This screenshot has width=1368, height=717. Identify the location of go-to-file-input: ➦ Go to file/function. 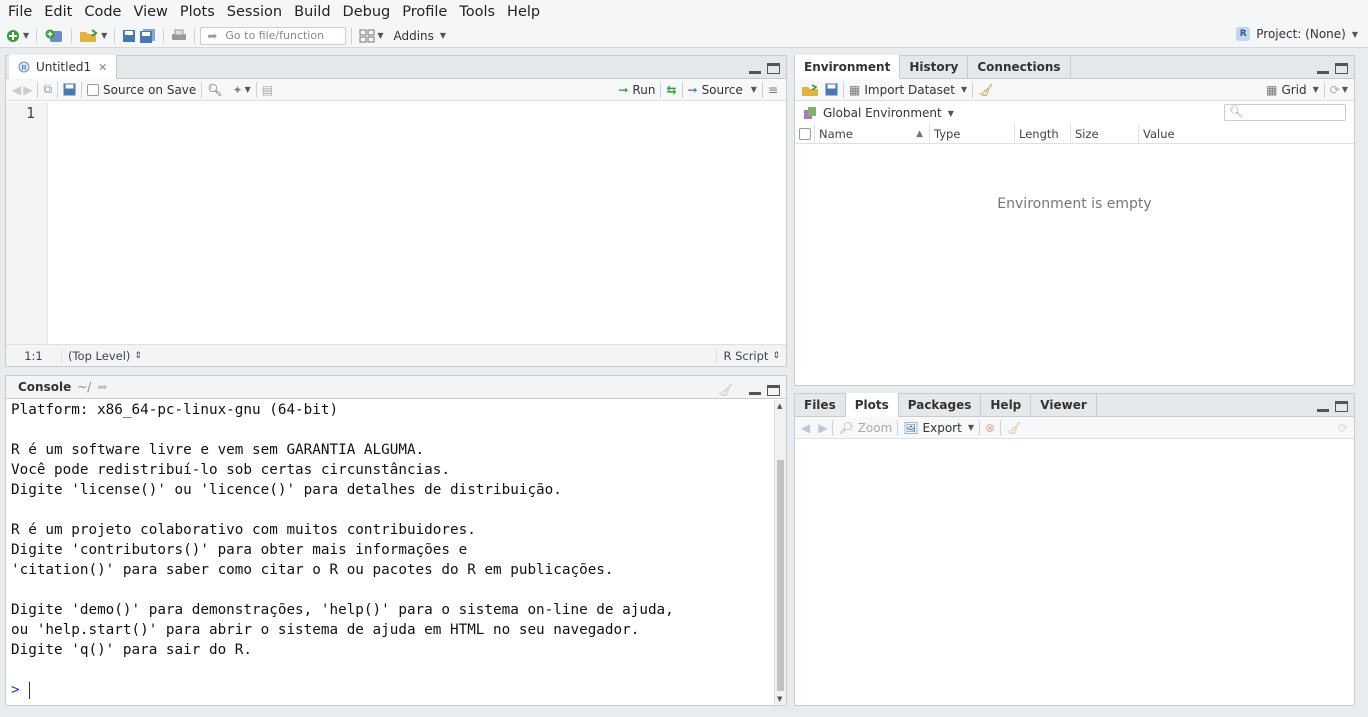
(273, 35).